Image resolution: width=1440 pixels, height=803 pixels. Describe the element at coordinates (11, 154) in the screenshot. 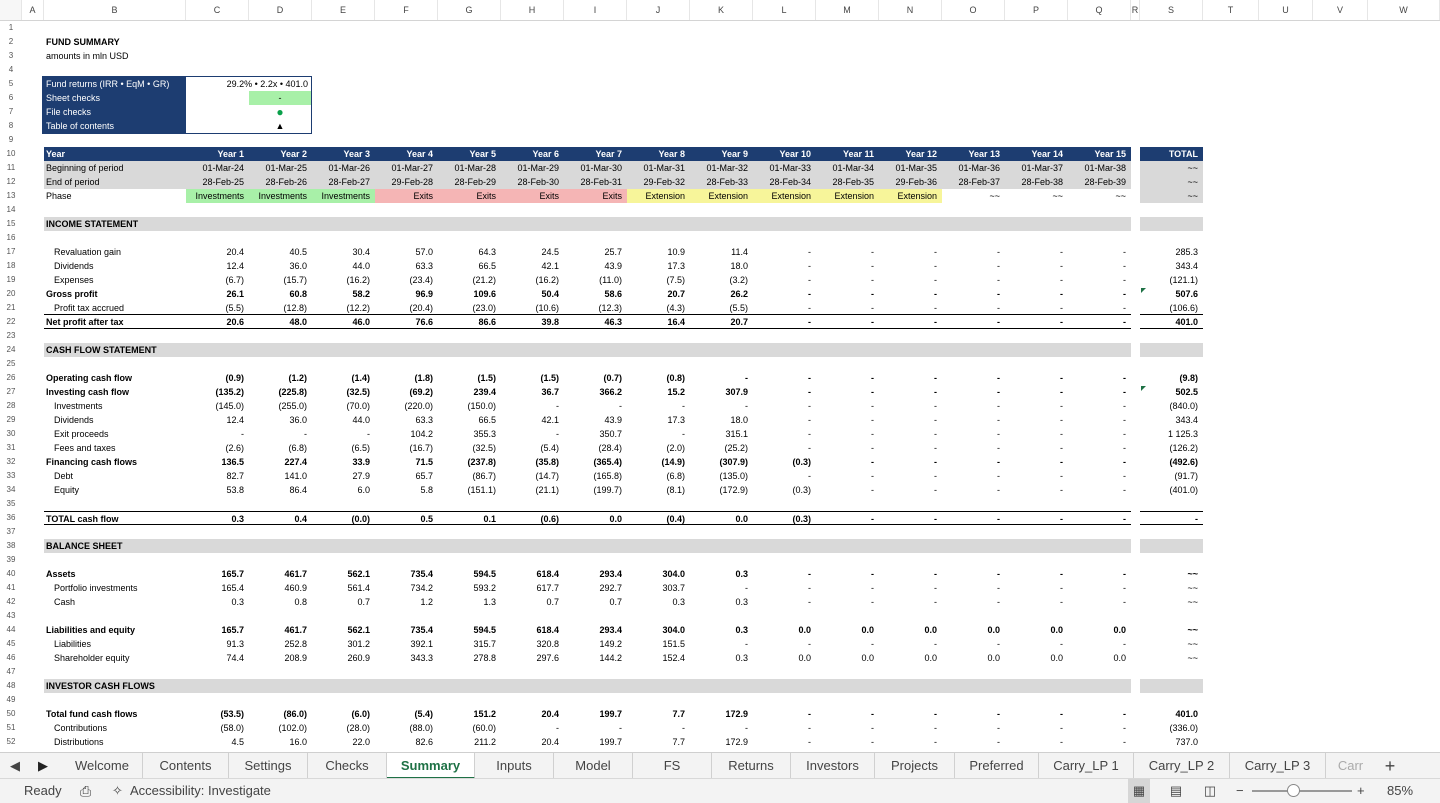

I see `row-header: 10` at that location.